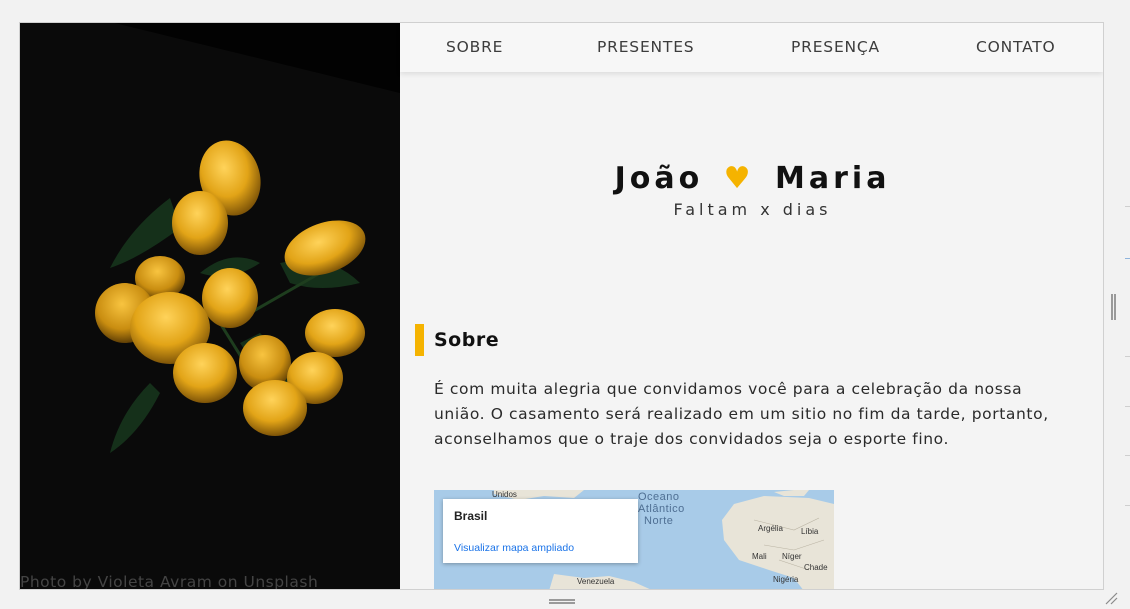 The image size is (1130, 609). I want to click on photo-credit: Photo by Violeta Avram on Unsplash, so click(169, 581).